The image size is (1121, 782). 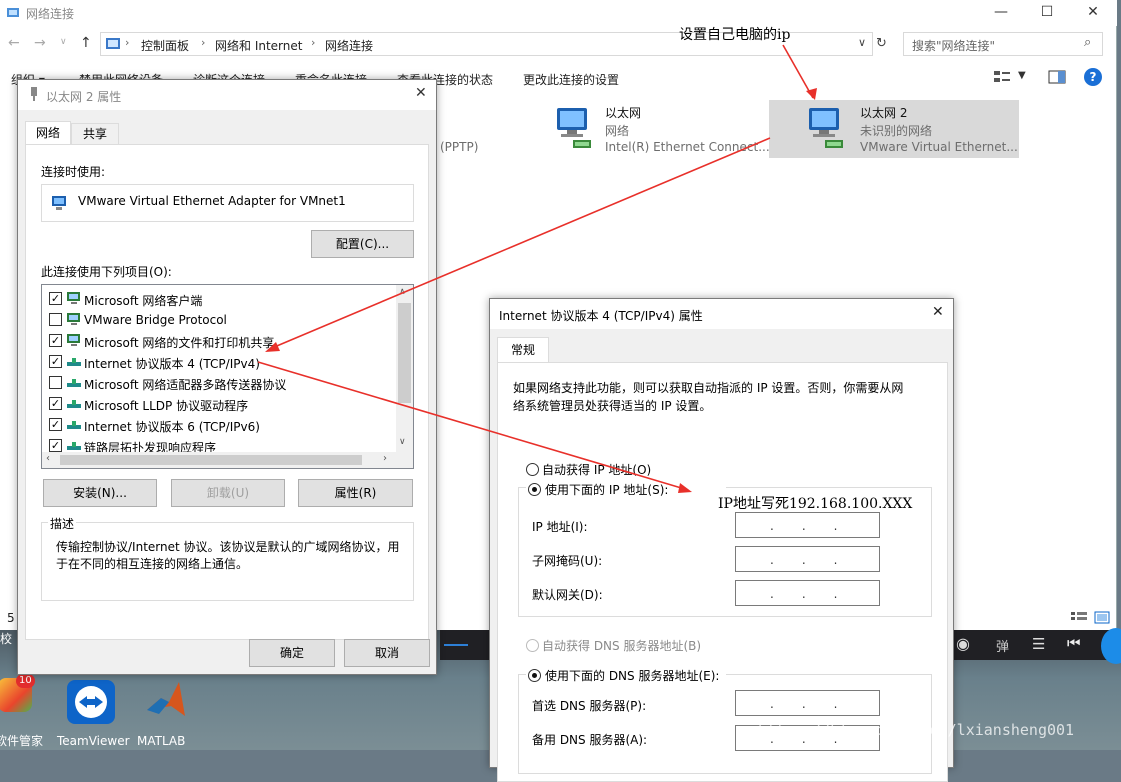 What do you see at coordinates (815, 504) in the screenshot?
I see `annotation-ip-fixed: IP地址写死192.168.100.XXX` at bounding box center [815, 504].